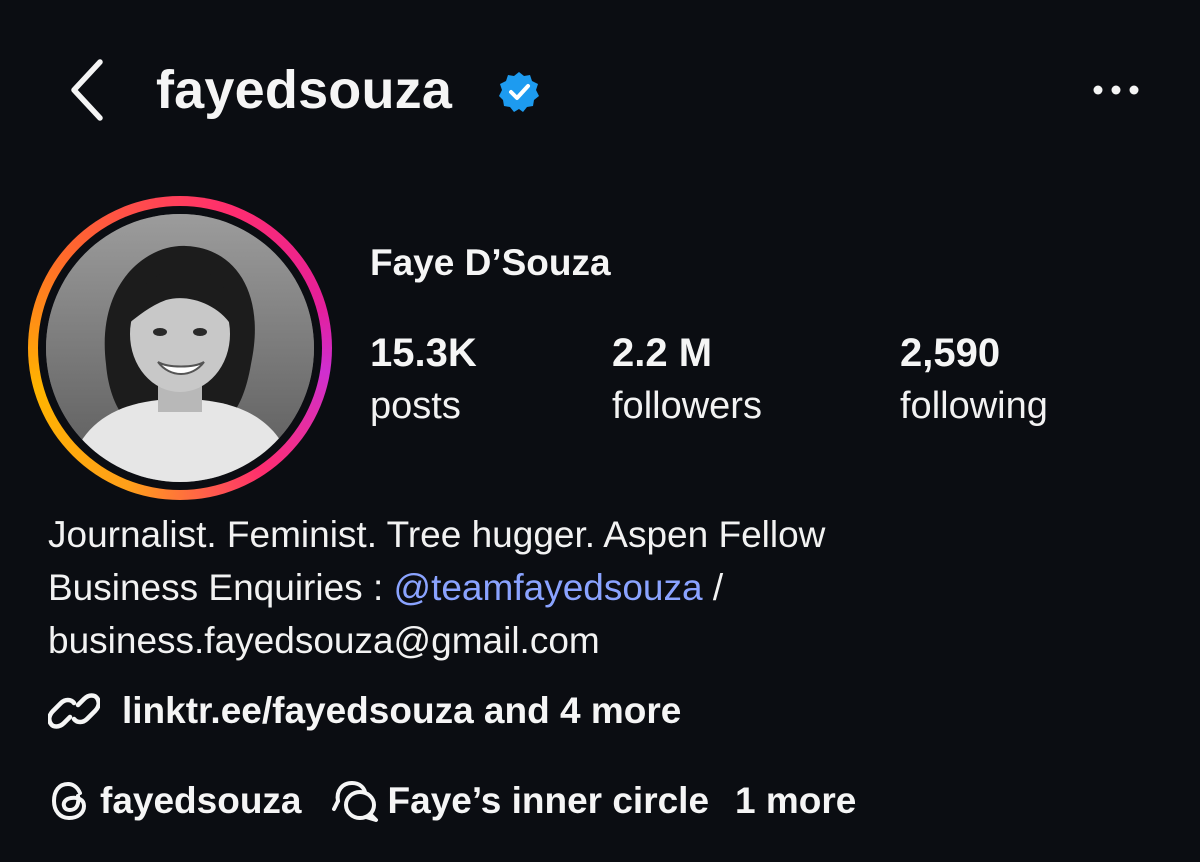 Image resolution: width=1200 pixels, height=862 pixels. Describe the element at coordinates (687, 406) in the screenshot. I see `followers-label: followers` at that location.